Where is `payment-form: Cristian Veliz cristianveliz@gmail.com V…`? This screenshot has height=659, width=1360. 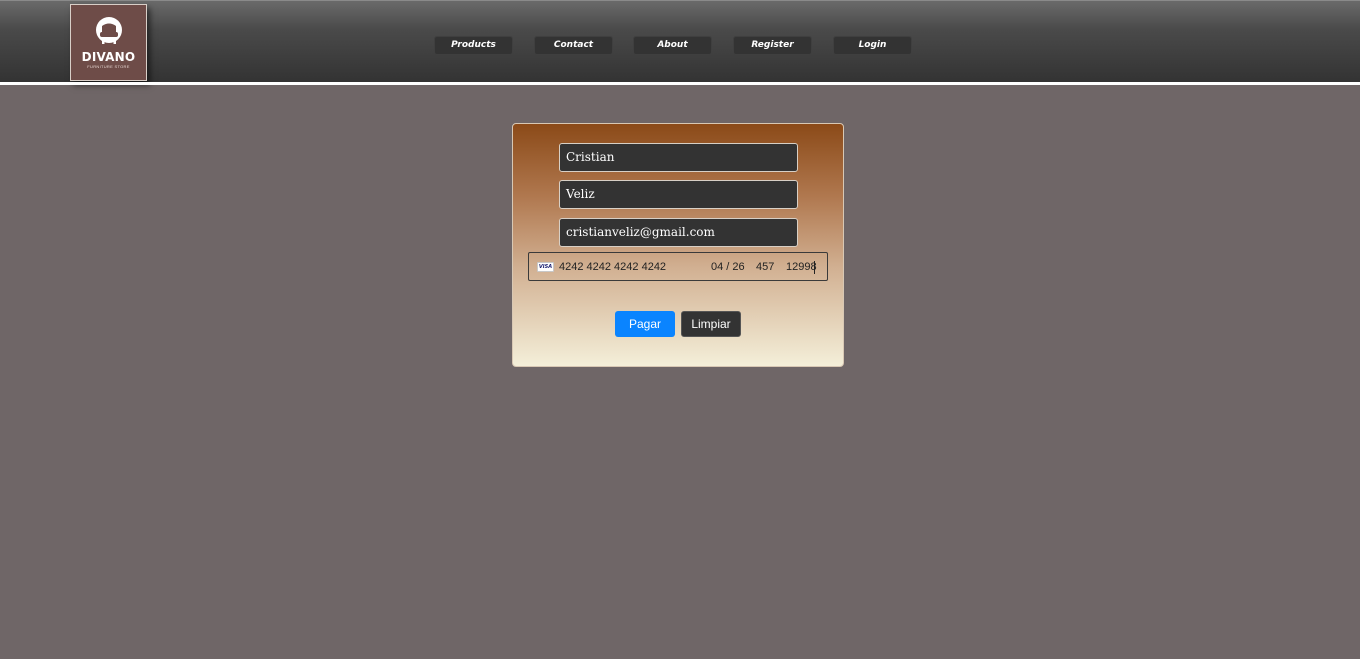 payment-form: Cristian Veliz cristianveliz@gmail.com V… is located at coordinates (678, 245).